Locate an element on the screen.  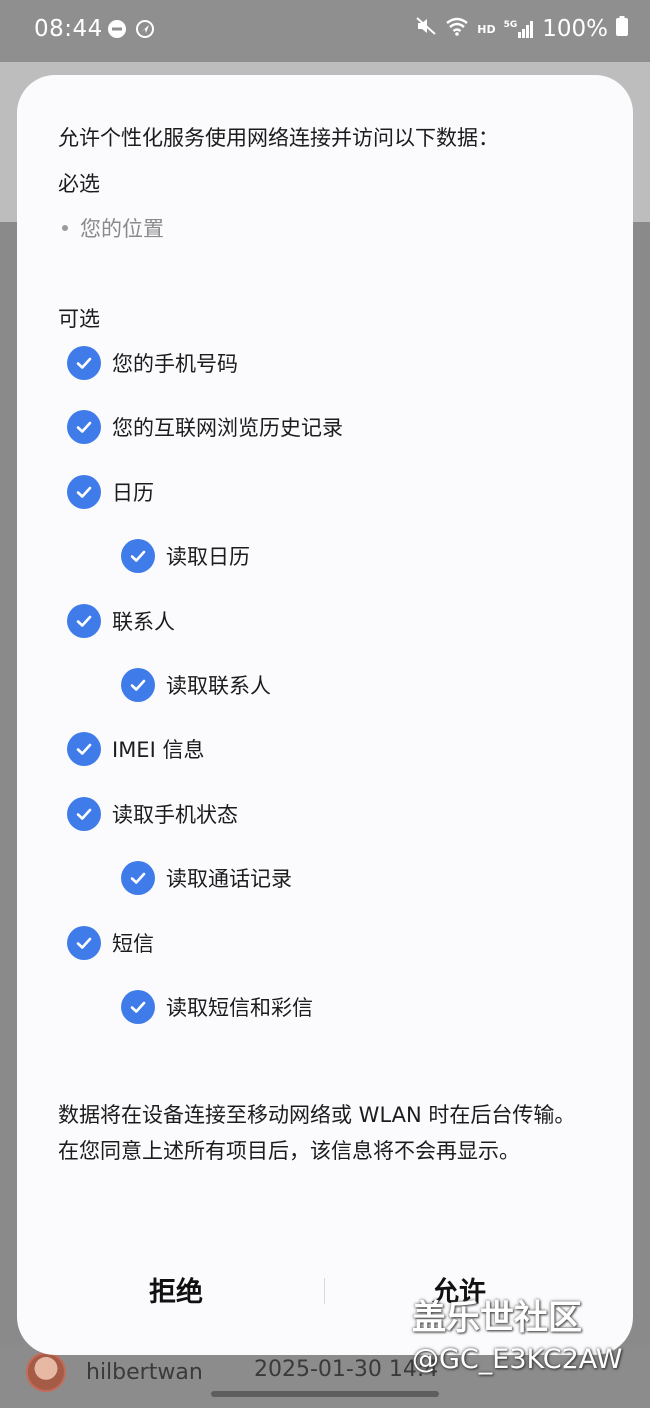
status-right: HD 5G 100% is located at coordinates (521, 29).